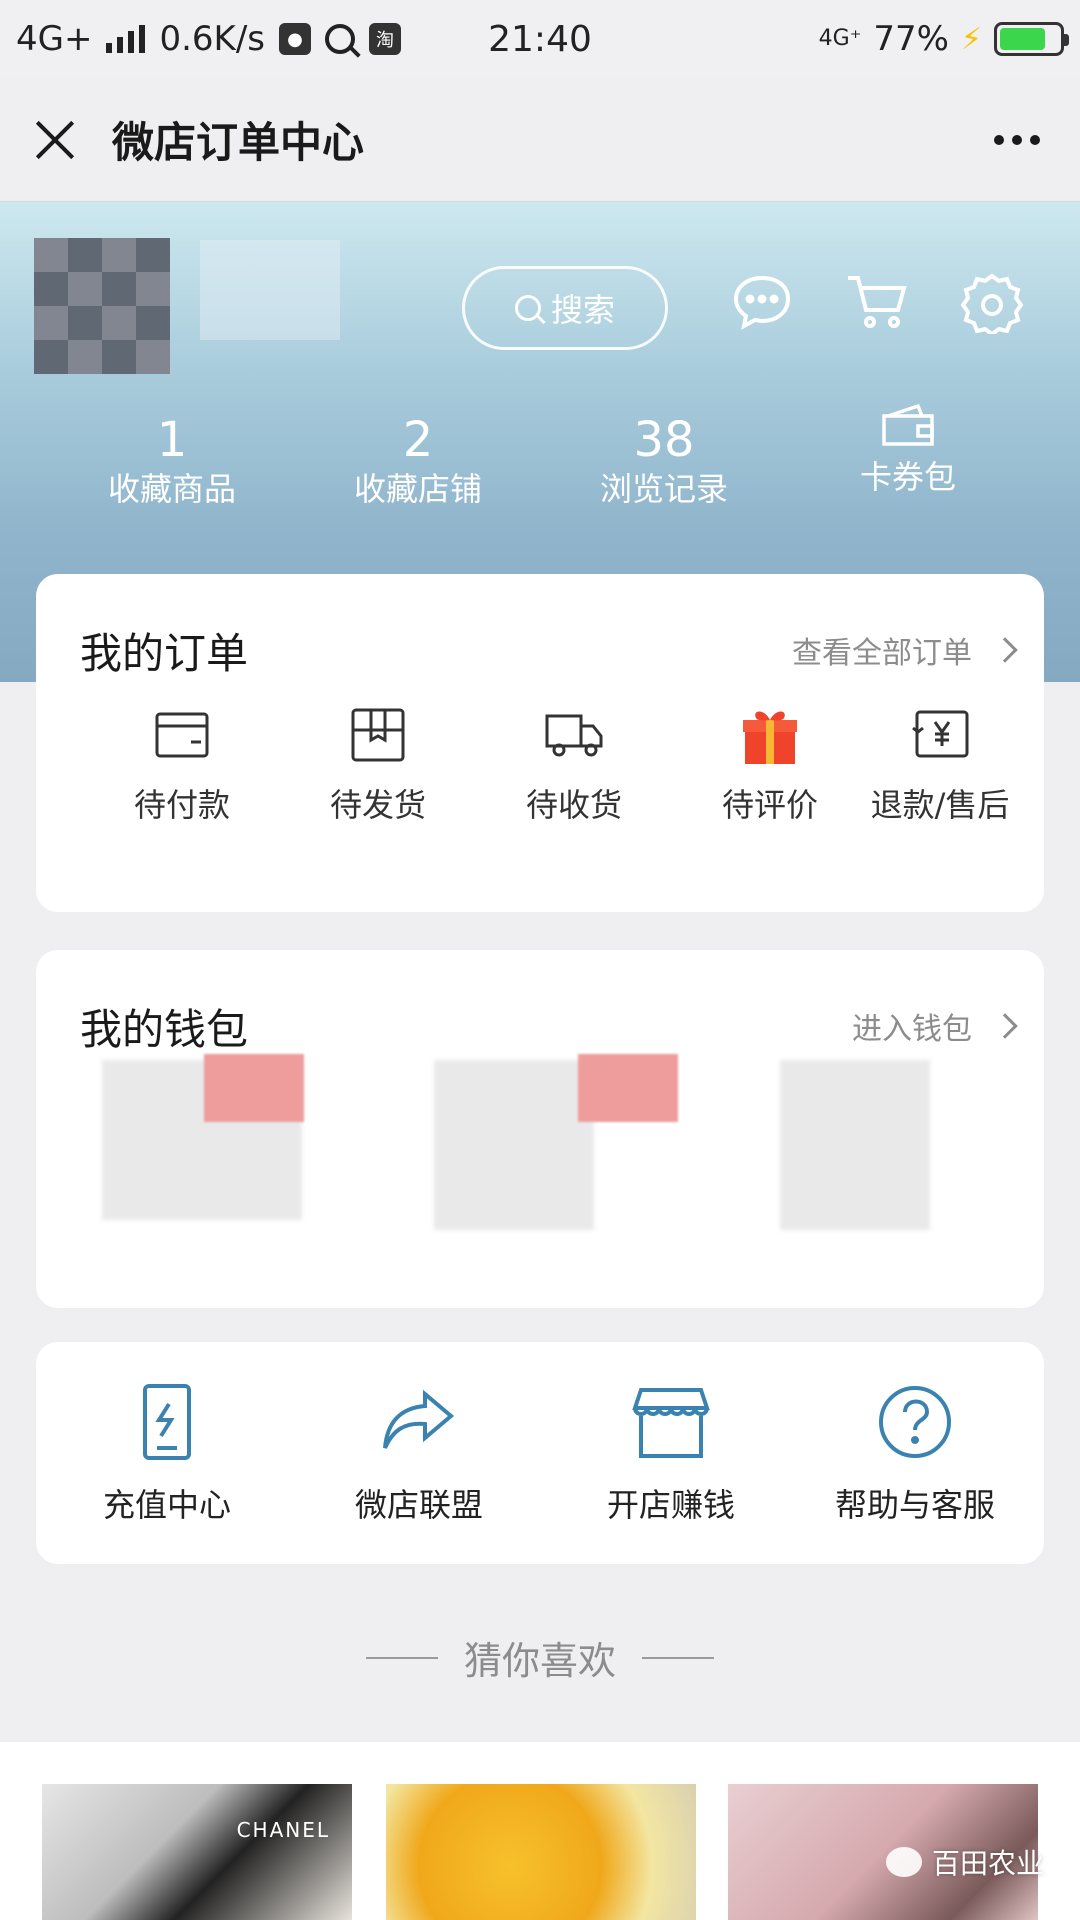 This screenshot has width=1080, height=1920. Describe the element at coordinates (770, 765) in the screenshot. I see `order-pending-review: 待评价` at that location.